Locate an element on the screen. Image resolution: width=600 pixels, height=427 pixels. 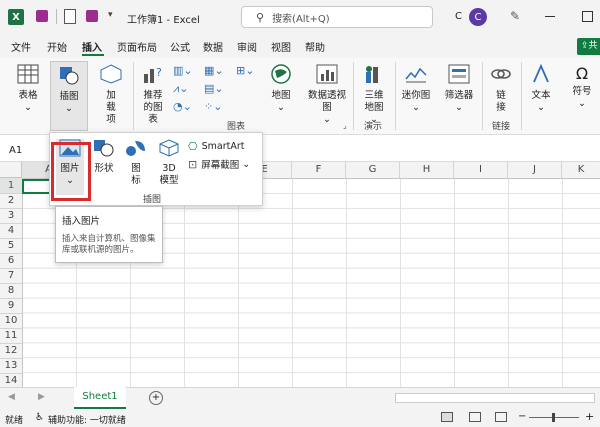
zoom-out-icon: − is located at coordinates (522, 416).